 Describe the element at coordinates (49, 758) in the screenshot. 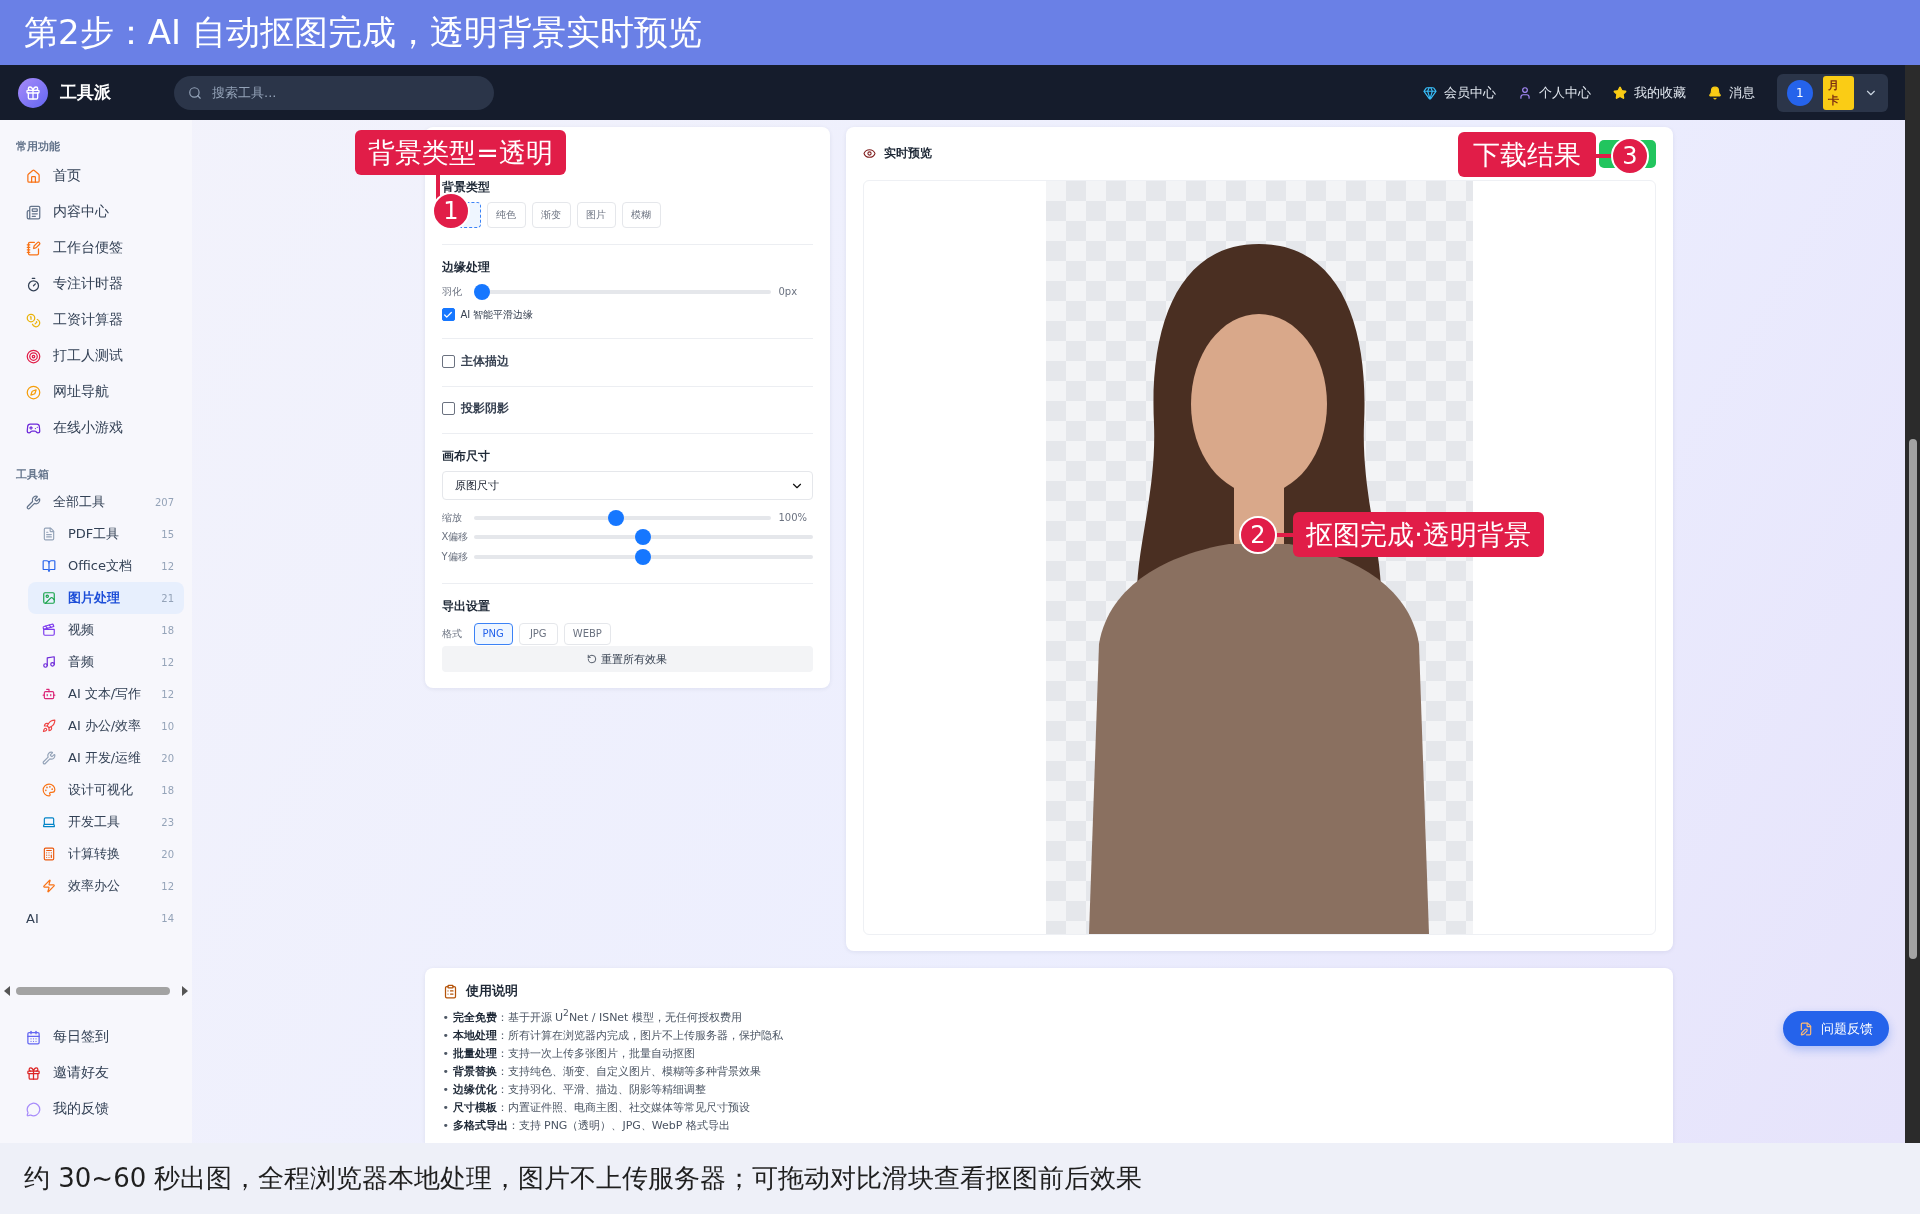

I see `wrench-icon` at that location.